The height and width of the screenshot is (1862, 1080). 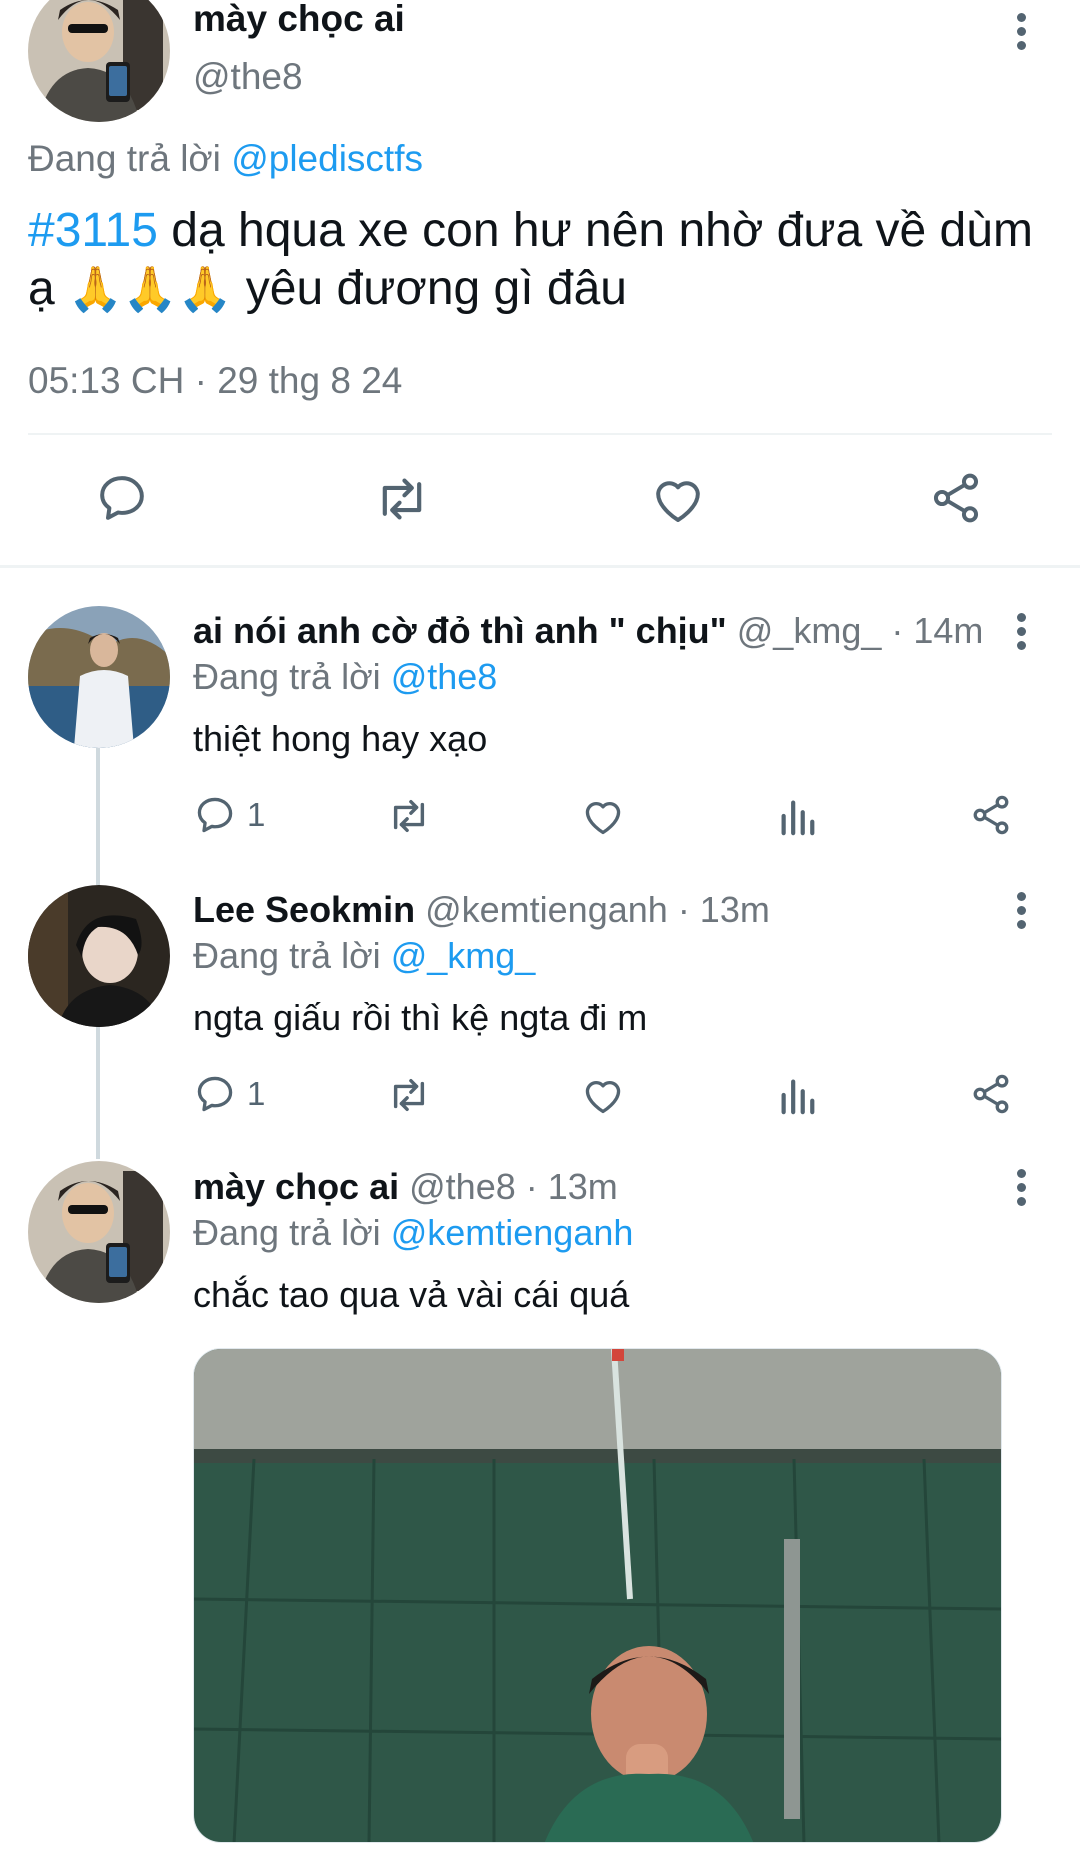 I want to click on reply-header: mày chọc ai @the8 · 13m, so click(x=405, y=1187).